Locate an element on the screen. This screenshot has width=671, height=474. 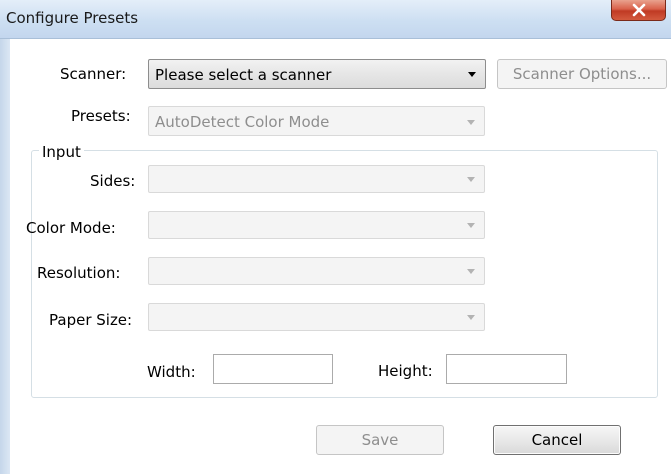
height-input is located at coordinates (506, 369).